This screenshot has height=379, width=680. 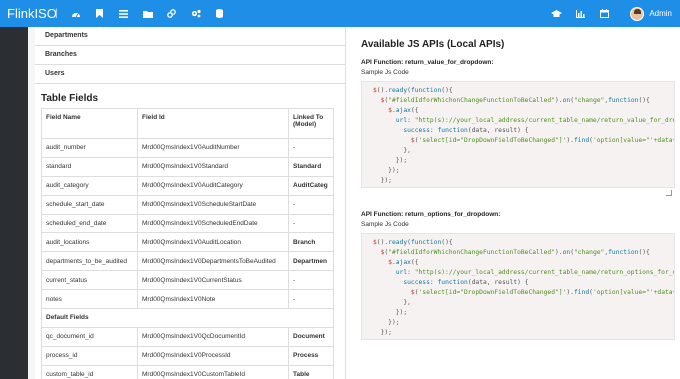 I want to click on table-cell-id: Mrd00QmsIndex1V0AuditNumber, so click(x=213, y=148).